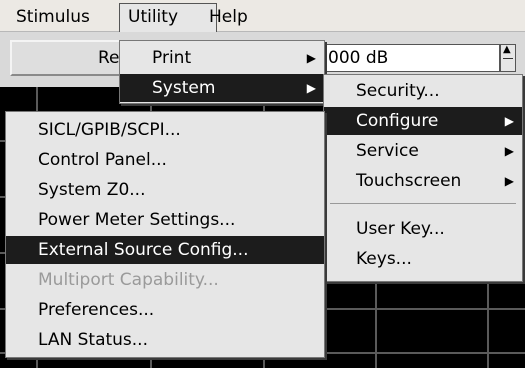  I want to click on field-label: Re, so click(109, 58).